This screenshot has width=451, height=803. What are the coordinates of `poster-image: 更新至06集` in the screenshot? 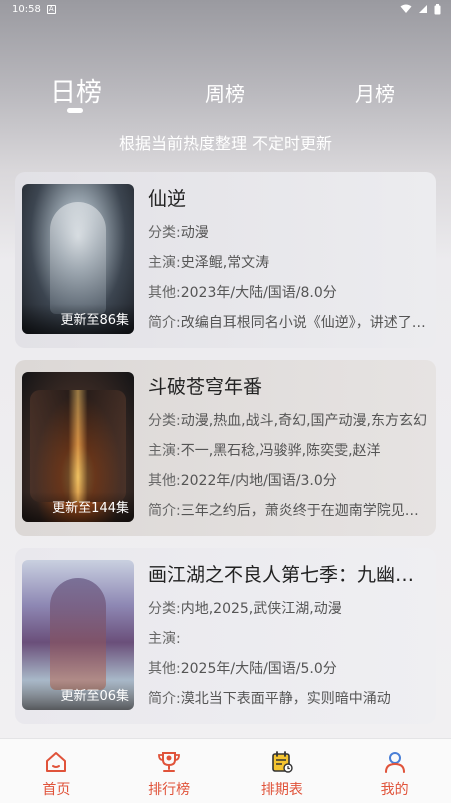 It's located at (78, 635).